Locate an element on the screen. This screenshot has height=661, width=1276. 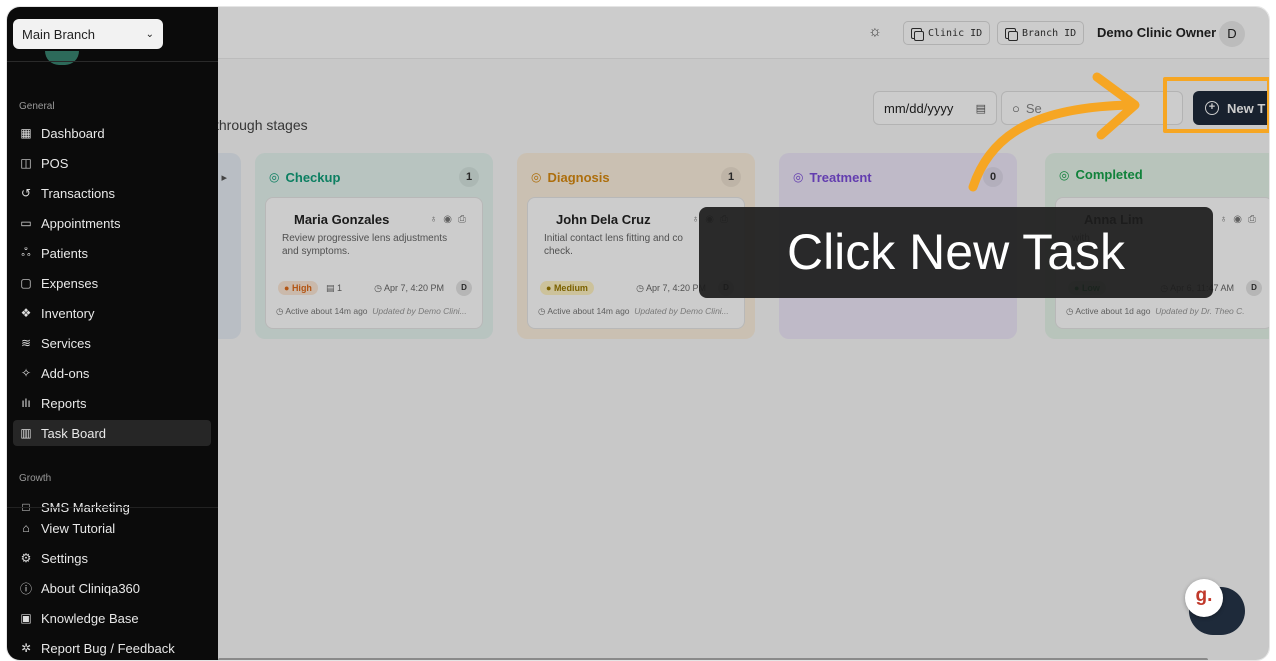
pointer-arrow-icon is located at coordinates (1054, 132).